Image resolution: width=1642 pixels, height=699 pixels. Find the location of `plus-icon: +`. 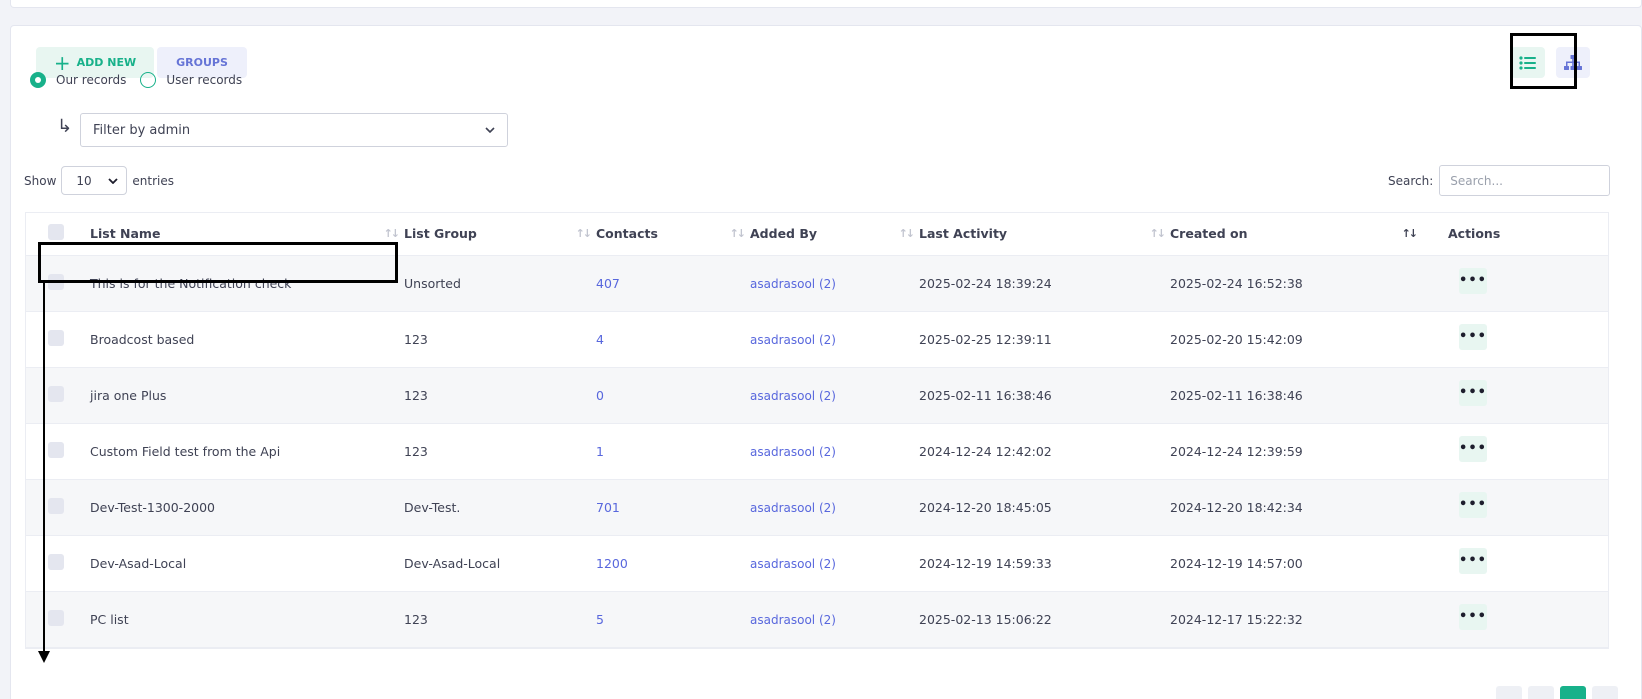

plus-icon: + is located at coordinates (62, 62).